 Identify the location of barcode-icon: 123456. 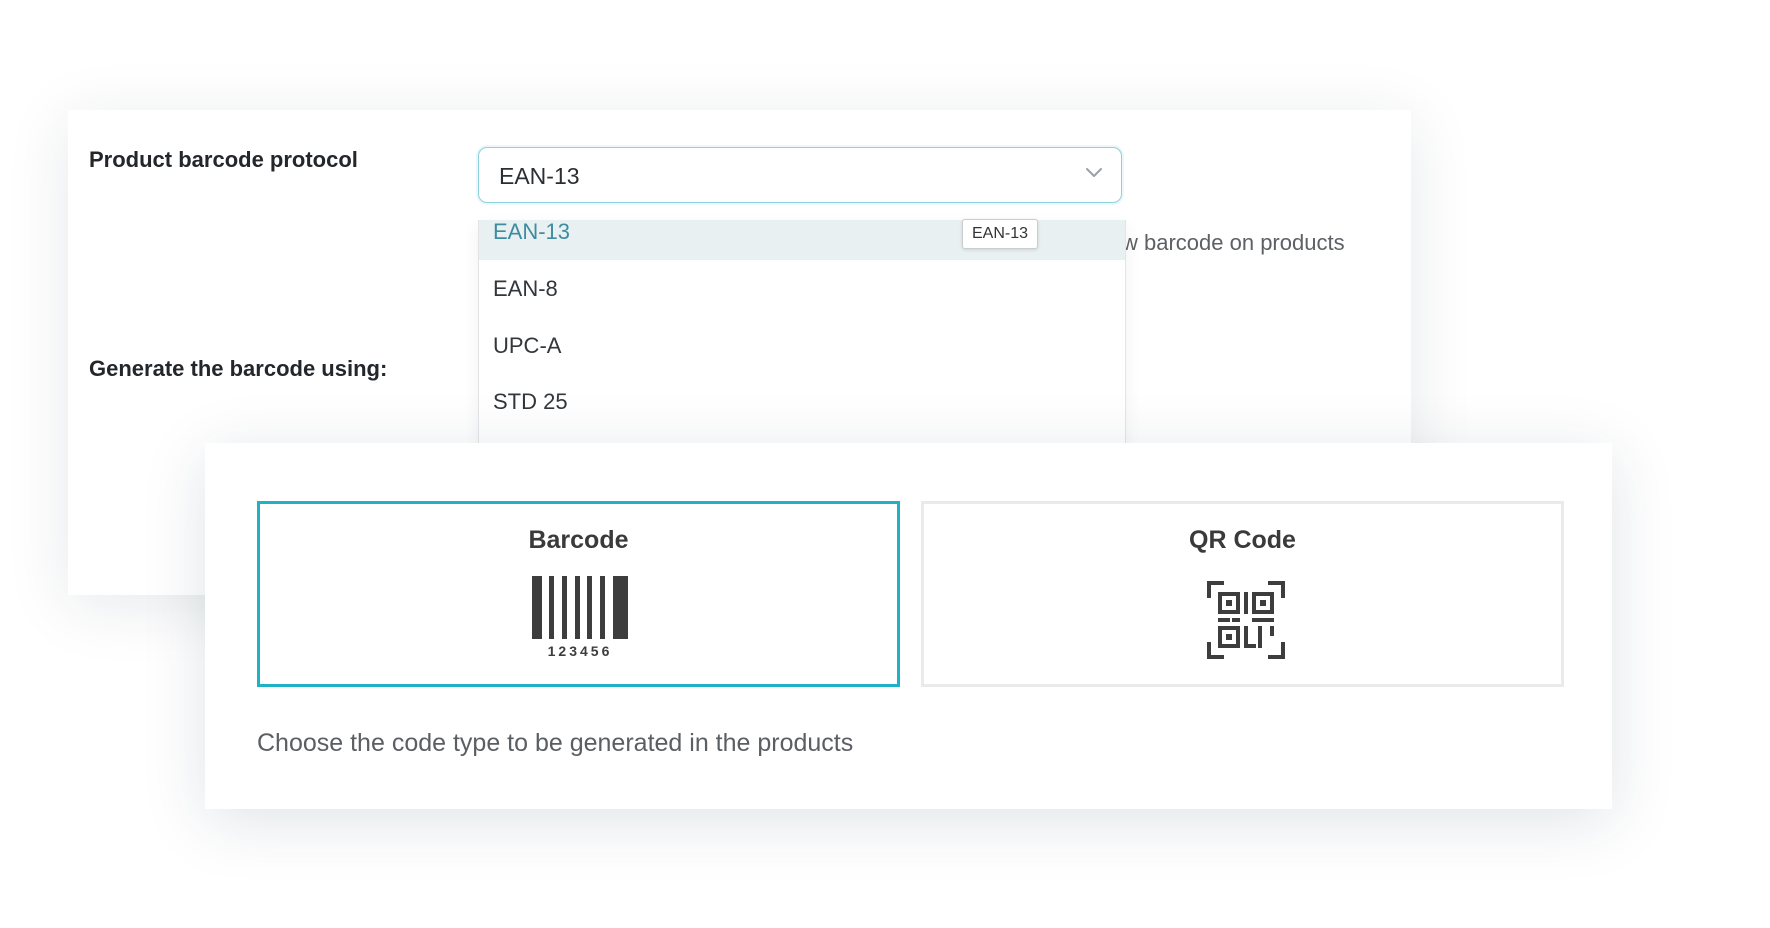
(580, 617).